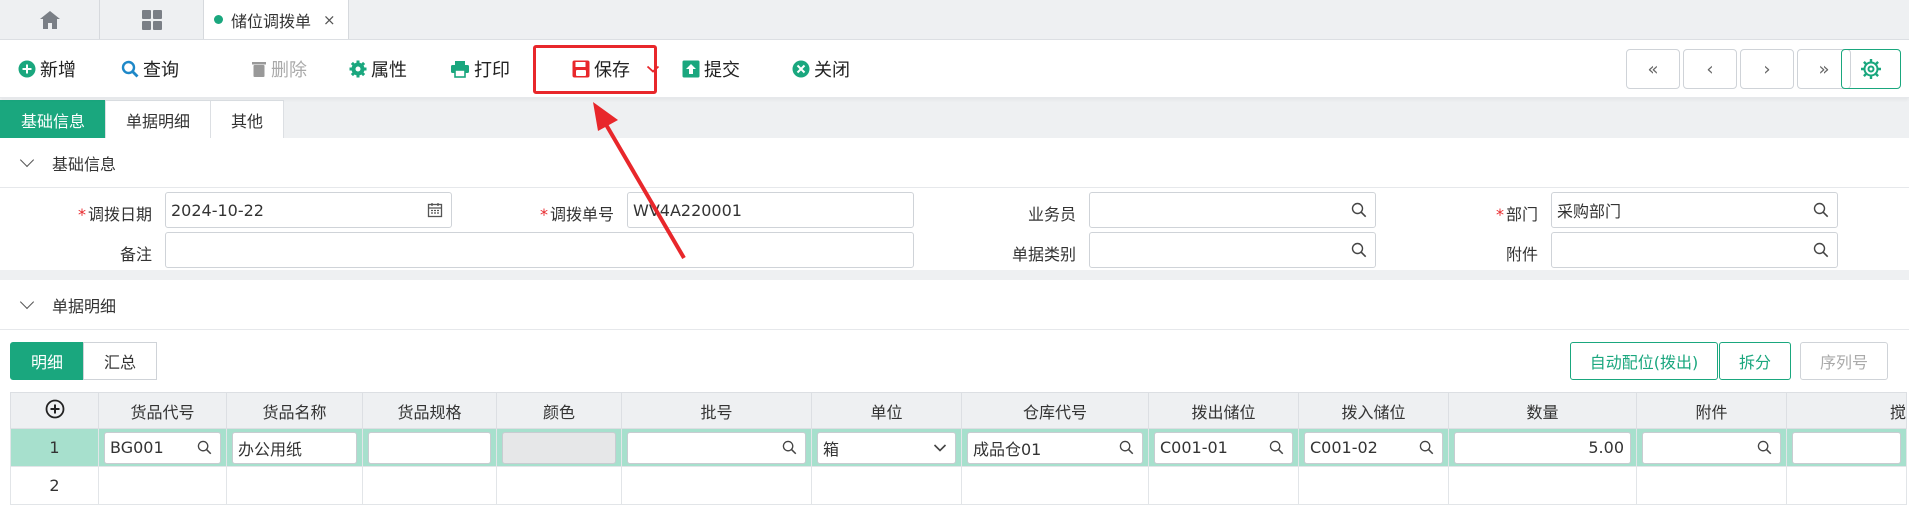 This screenshot has height=516, width=1909. I want to click on settings-button, so click(1871, 69).